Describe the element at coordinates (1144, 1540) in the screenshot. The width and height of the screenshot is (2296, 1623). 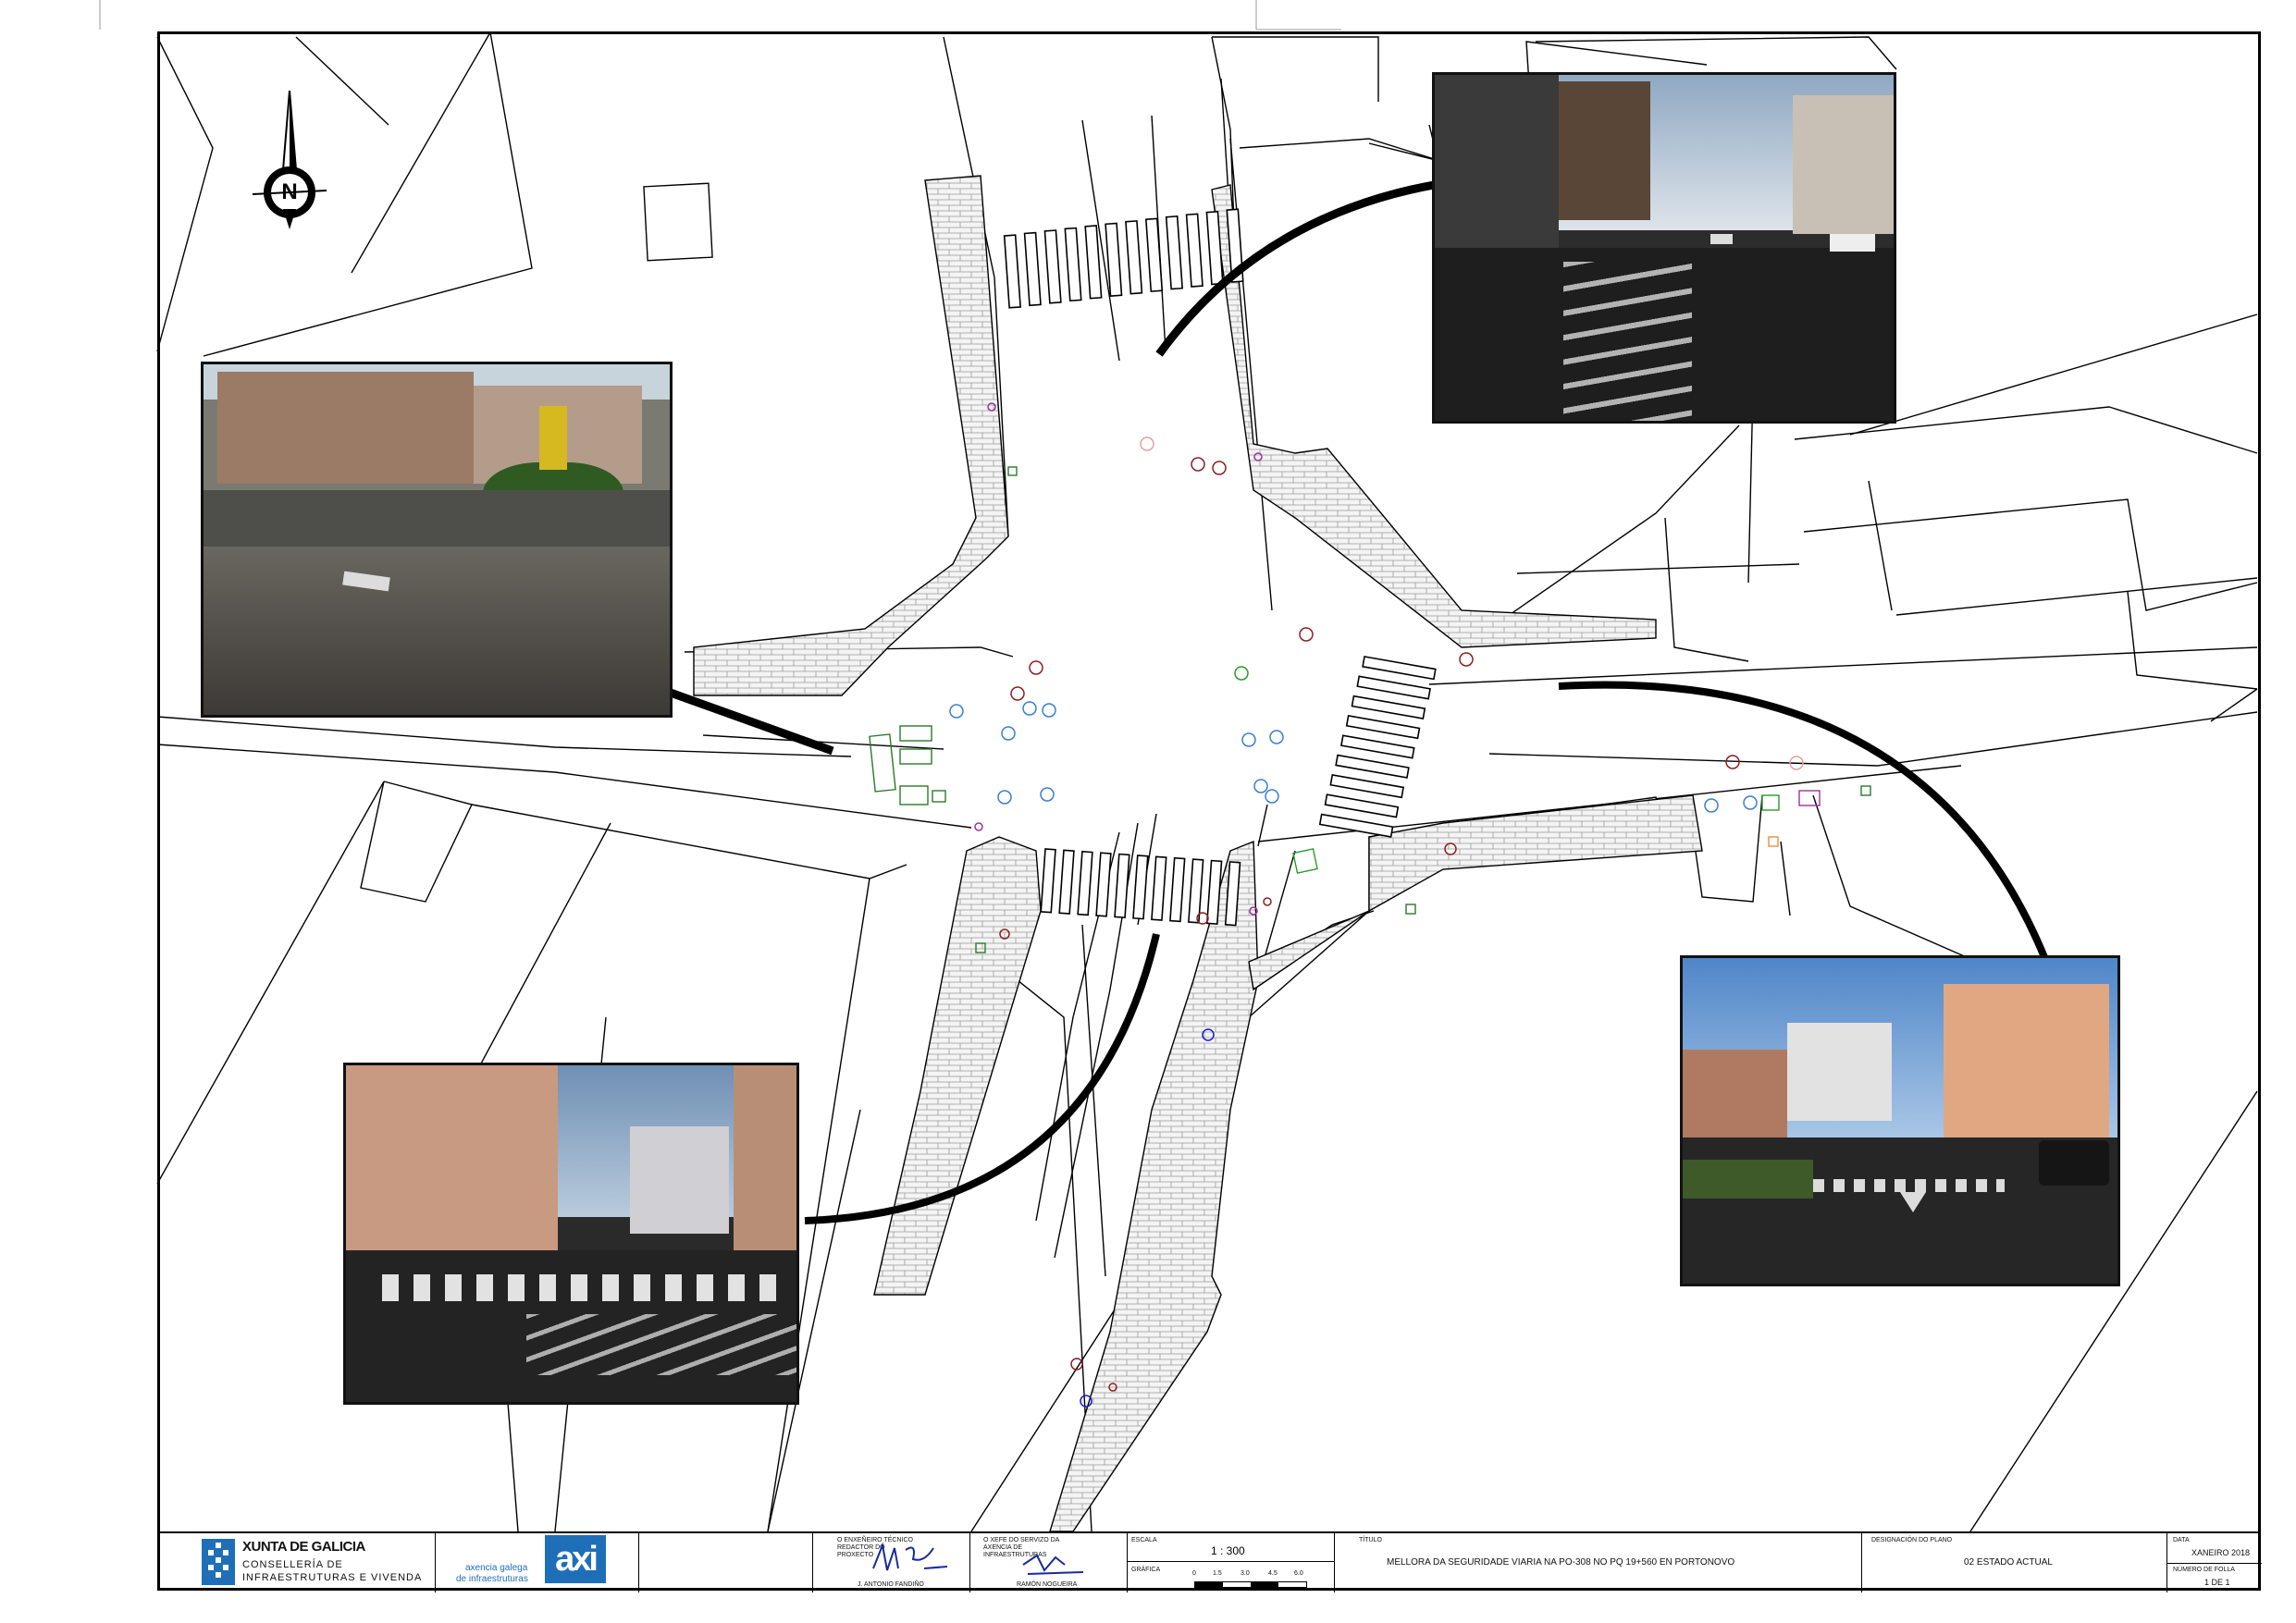
I see `scale-caption: ESCALA` at that location.